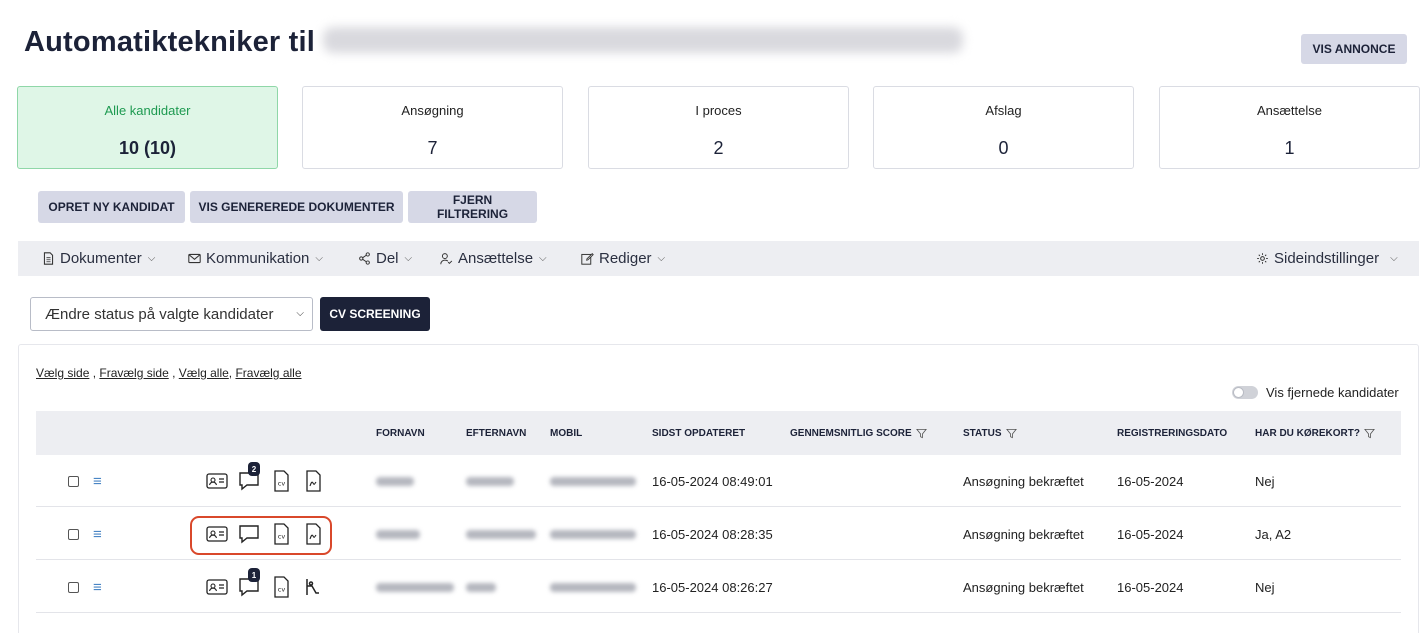  Describe the element at coordinates (313, 481) in the screenshot. I see `signed-document-icon` at that location.